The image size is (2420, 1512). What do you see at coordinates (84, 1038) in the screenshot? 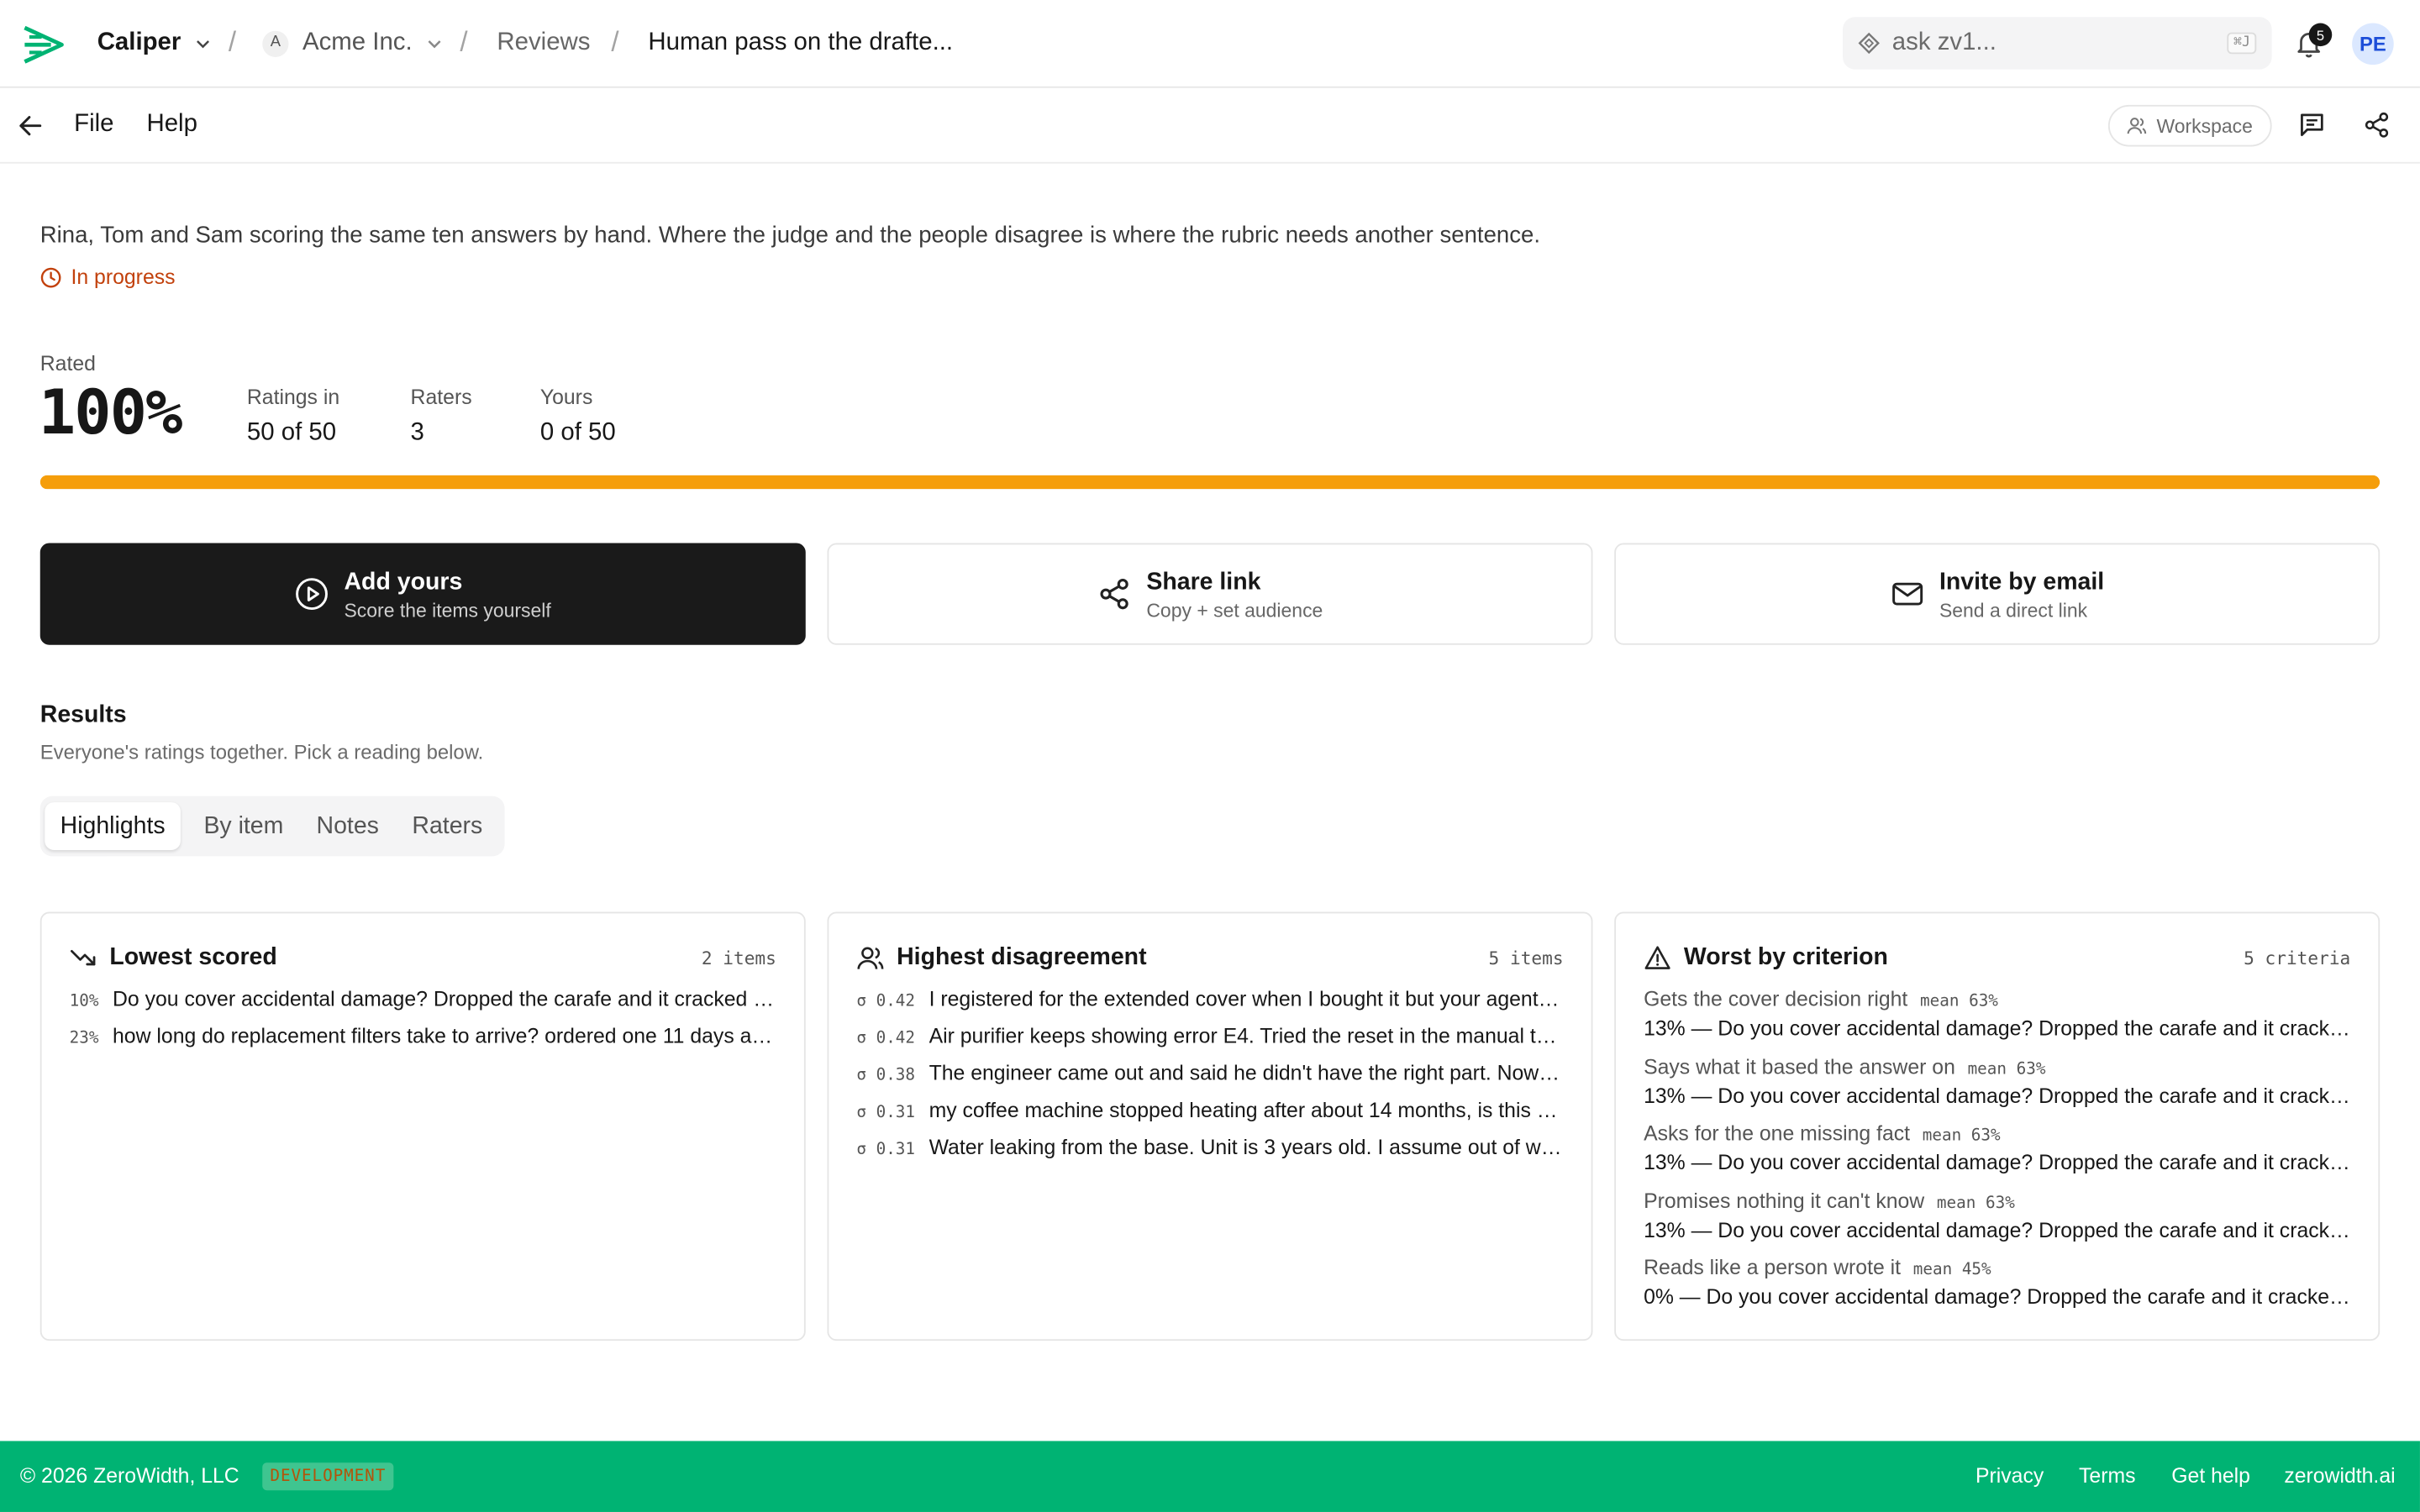
I see `item-score: 23%` at bounding box center [84, 1038].